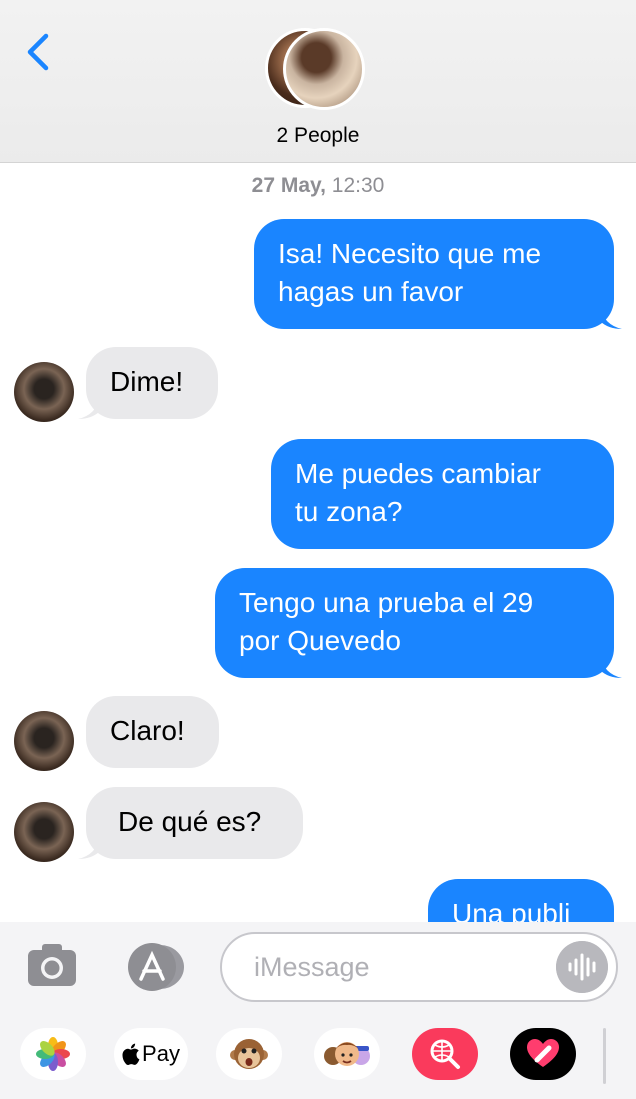 The height and width of the screenshot is (1099, 636). I want to click on camera-icon, so click(52, 965).